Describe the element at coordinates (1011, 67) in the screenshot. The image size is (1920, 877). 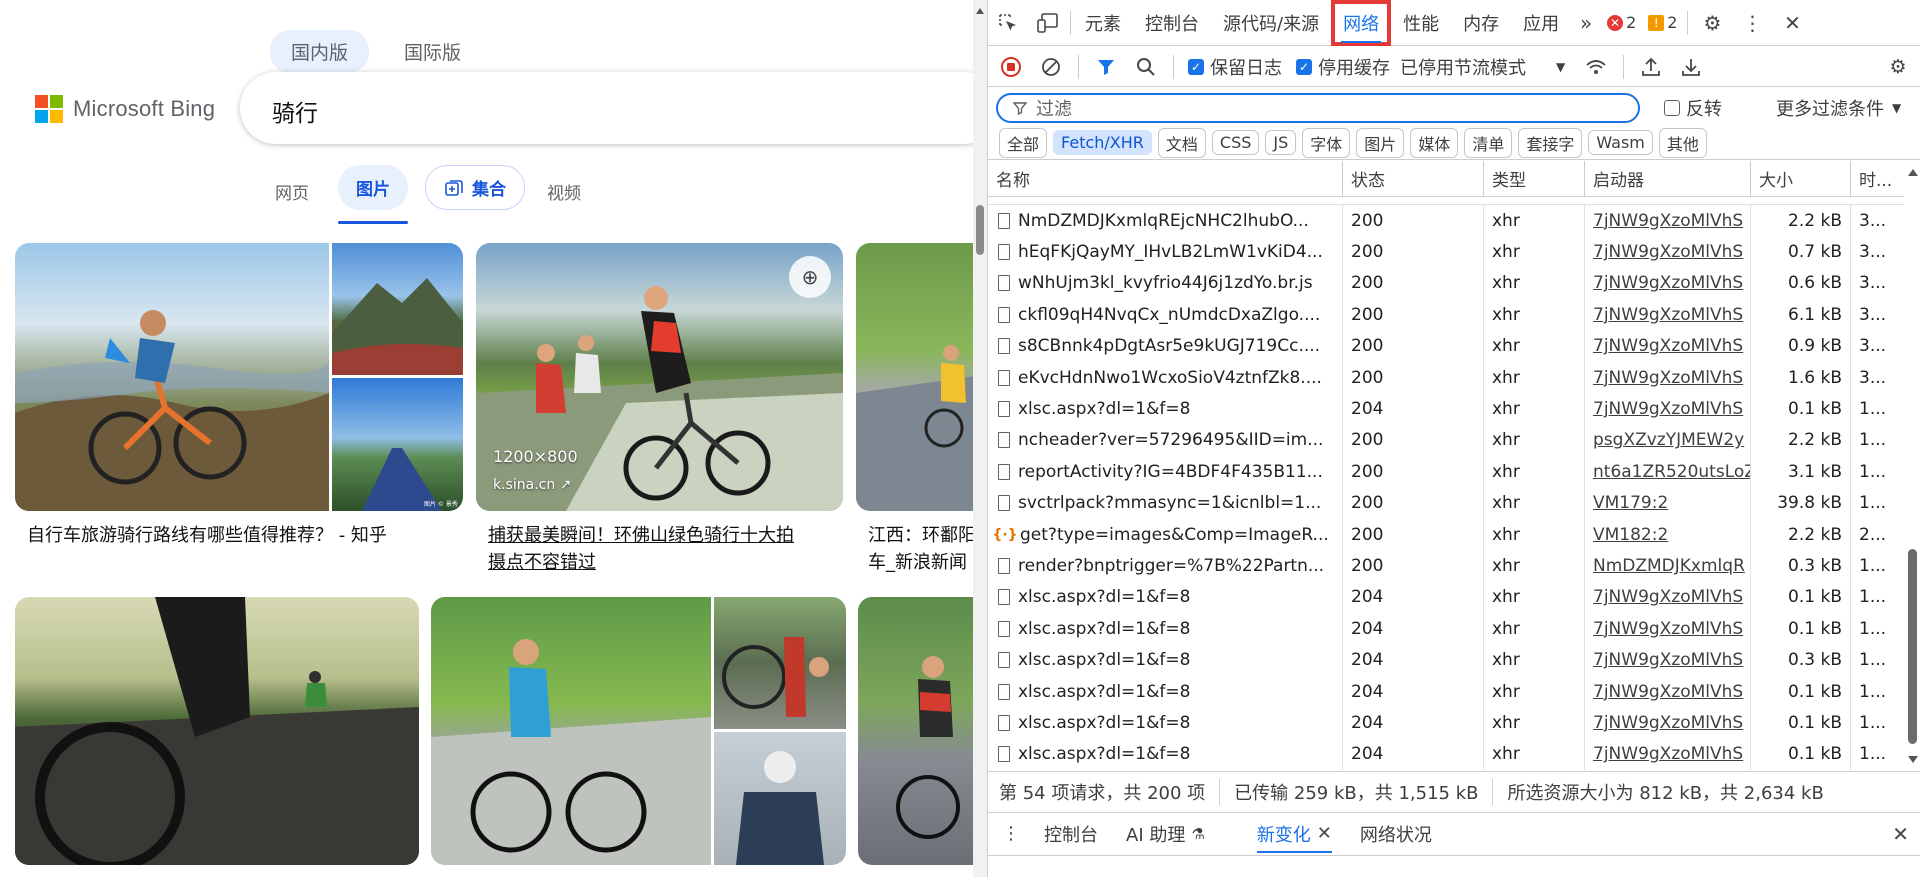
I see `stop-recording-icon` at that location.